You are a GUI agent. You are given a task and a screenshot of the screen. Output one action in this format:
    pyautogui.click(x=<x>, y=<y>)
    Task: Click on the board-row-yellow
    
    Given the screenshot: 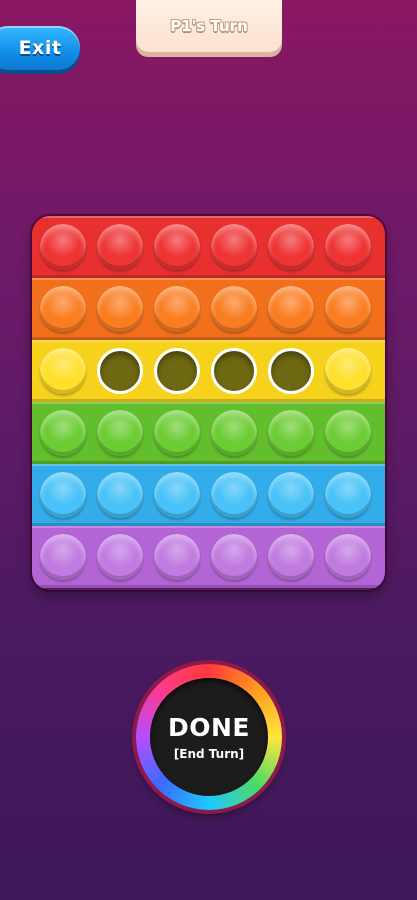 What is the action you would take?
    pyautogui.click(x=208, y=371)
    